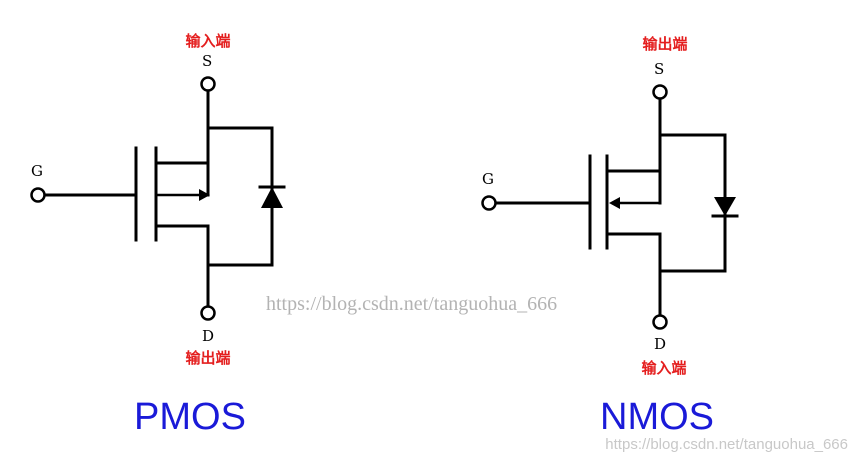  I want to click on nmos-drain-label: D, so click(660, 344).